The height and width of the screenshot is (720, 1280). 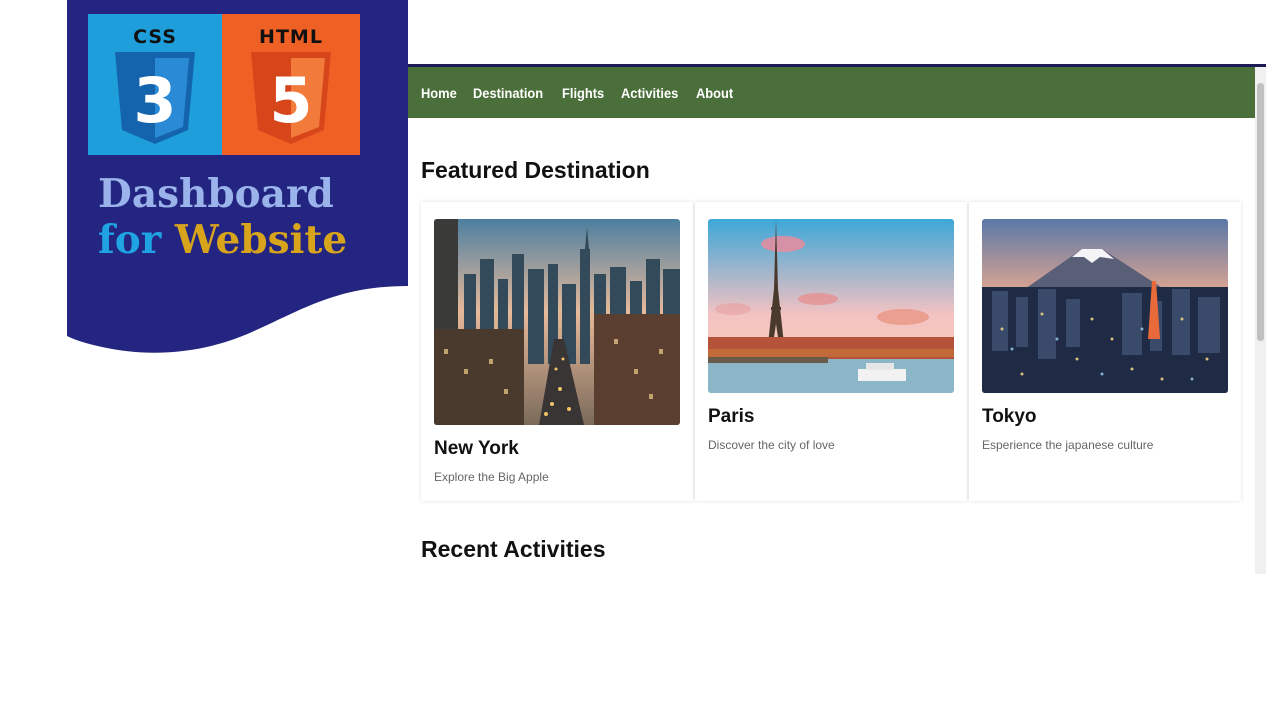 I want to click on css3-logo: CSS 3, so click(x=155, y=84).